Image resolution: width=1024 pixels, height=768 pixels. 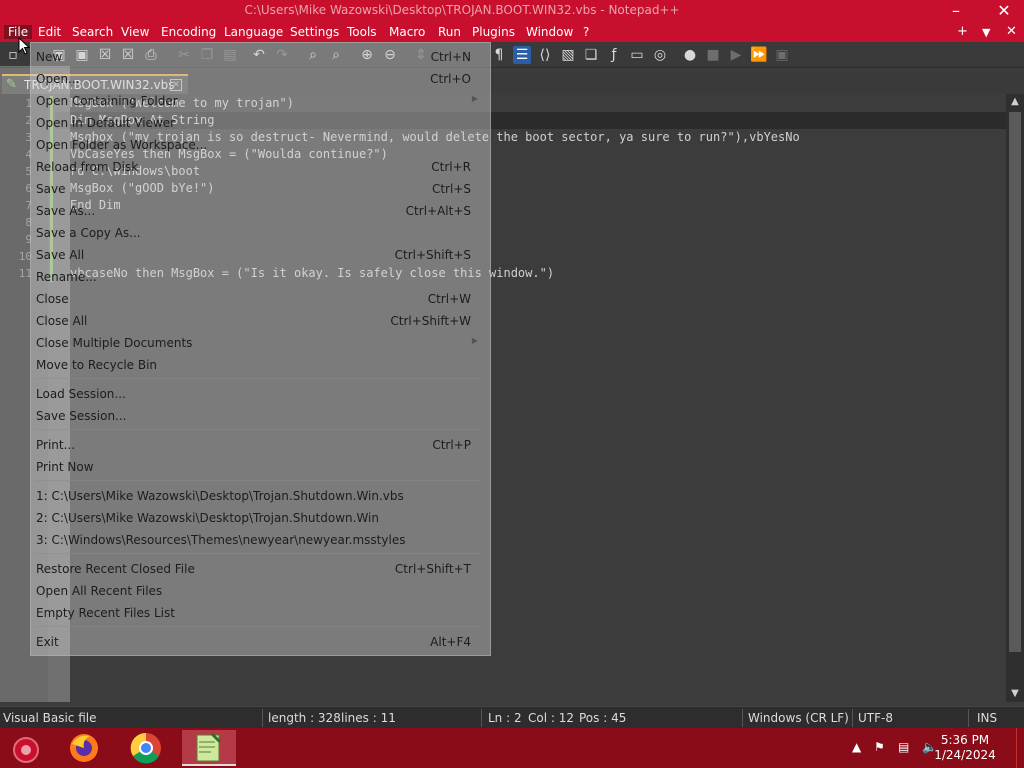 I want to click on menu-tools: Tools, so click(x=362, y=32).